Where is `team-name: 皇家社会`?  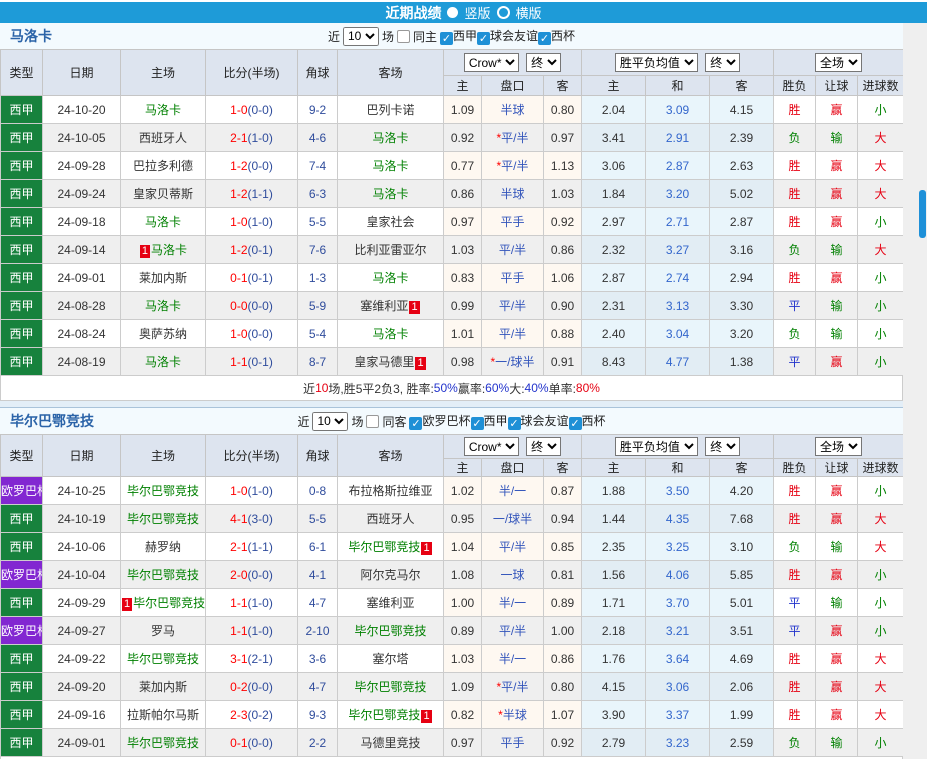
team-name: 皇家社会 is located at coordinates (390, 222).